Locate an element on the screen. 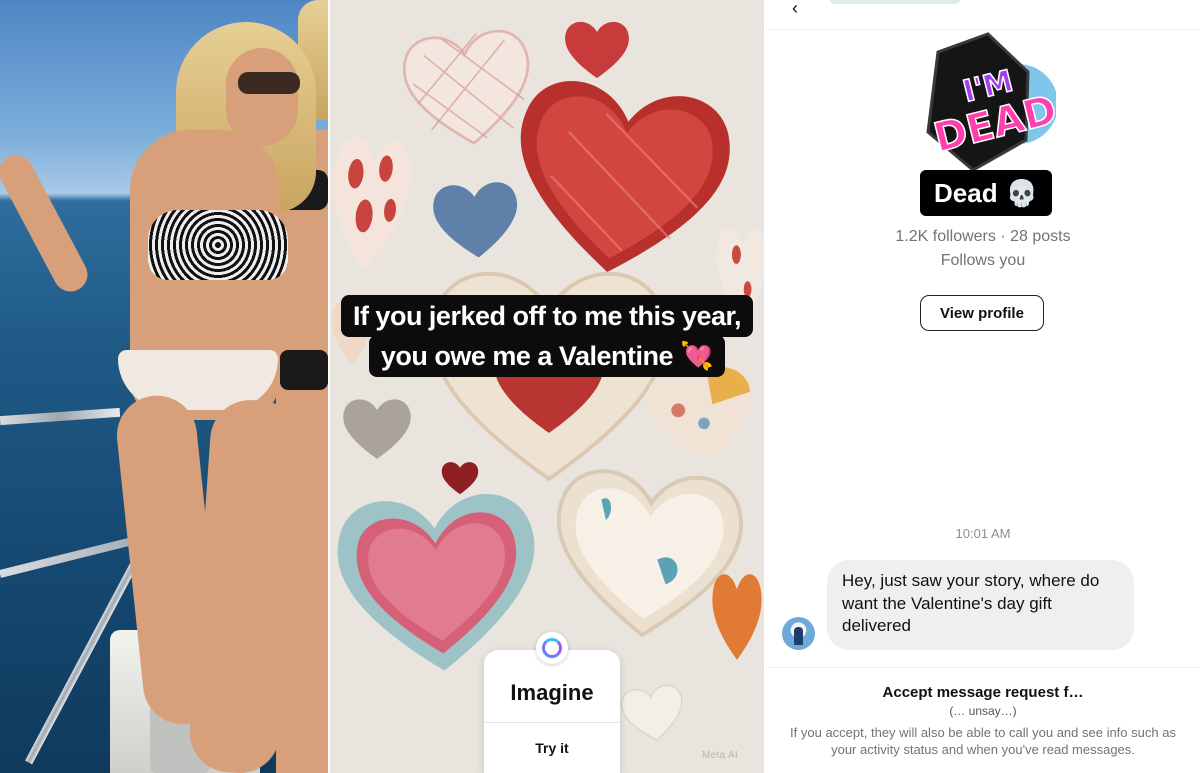 Image resolution: width=1200 pixels, height=773 pixels. back-arrow-icon: ‹ is located at coordinates (795, 9).